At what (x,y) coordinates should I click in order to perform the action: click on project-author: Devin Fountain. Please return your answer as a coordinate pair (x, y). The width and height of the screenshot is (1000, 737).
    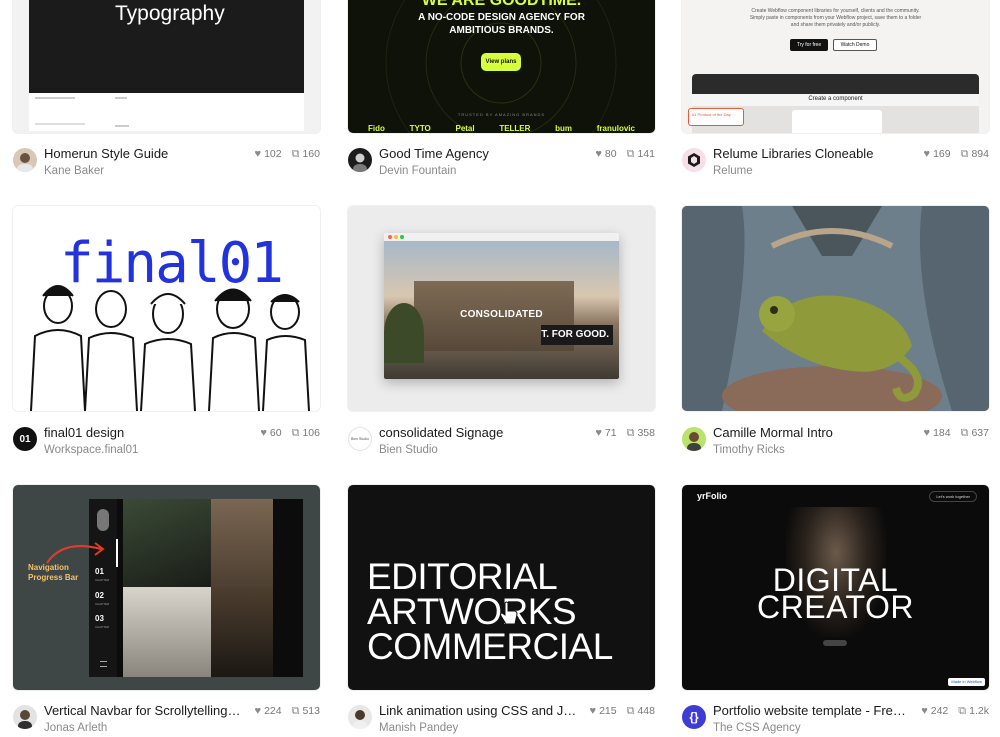
    Looking at the image, I should click on (417, 171).